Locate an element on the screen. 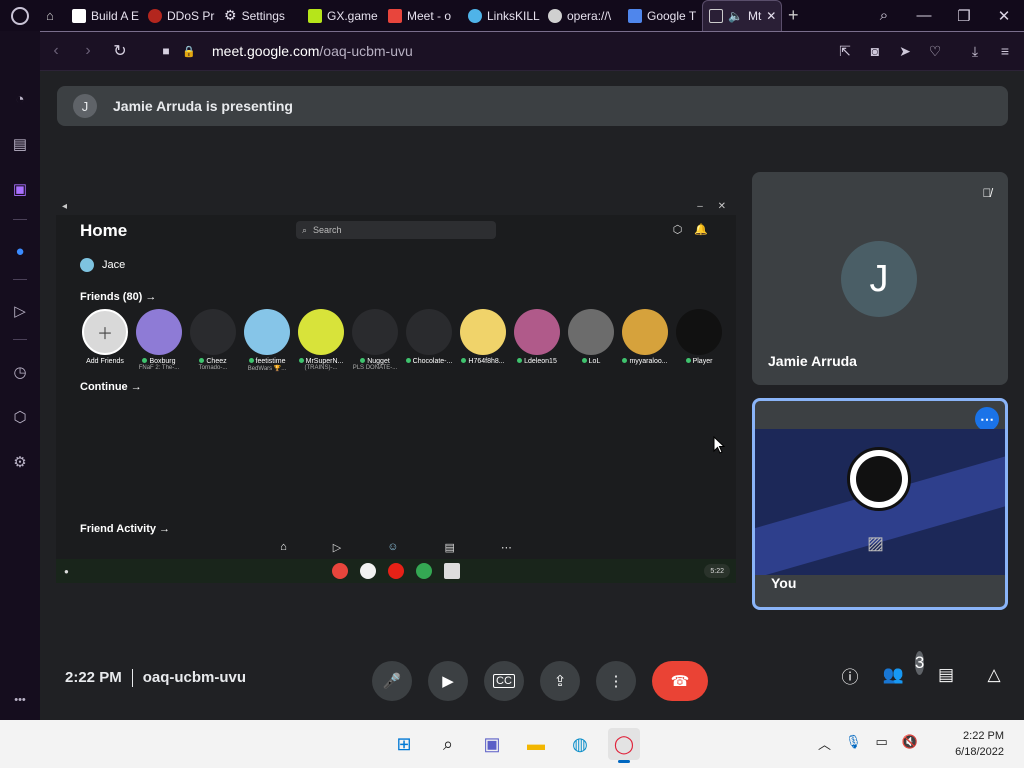  teams-chat-icon: ▣ is located at coordinates (492, 744).